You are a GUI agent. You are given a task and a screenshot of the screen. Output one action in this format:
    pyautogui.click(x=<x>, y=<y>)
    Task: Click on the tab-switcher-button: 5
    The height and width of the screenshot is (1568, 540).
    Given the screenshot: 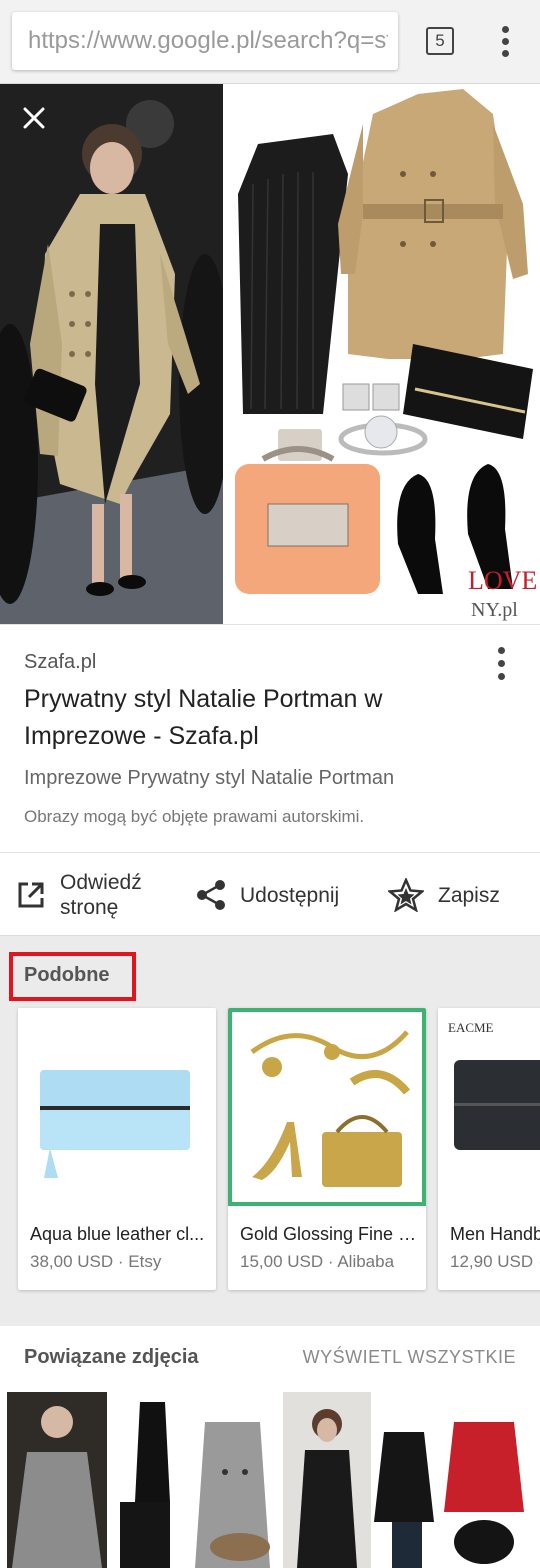 What is the action you would take?
    pyautogui.click(x=440, y=41)
    